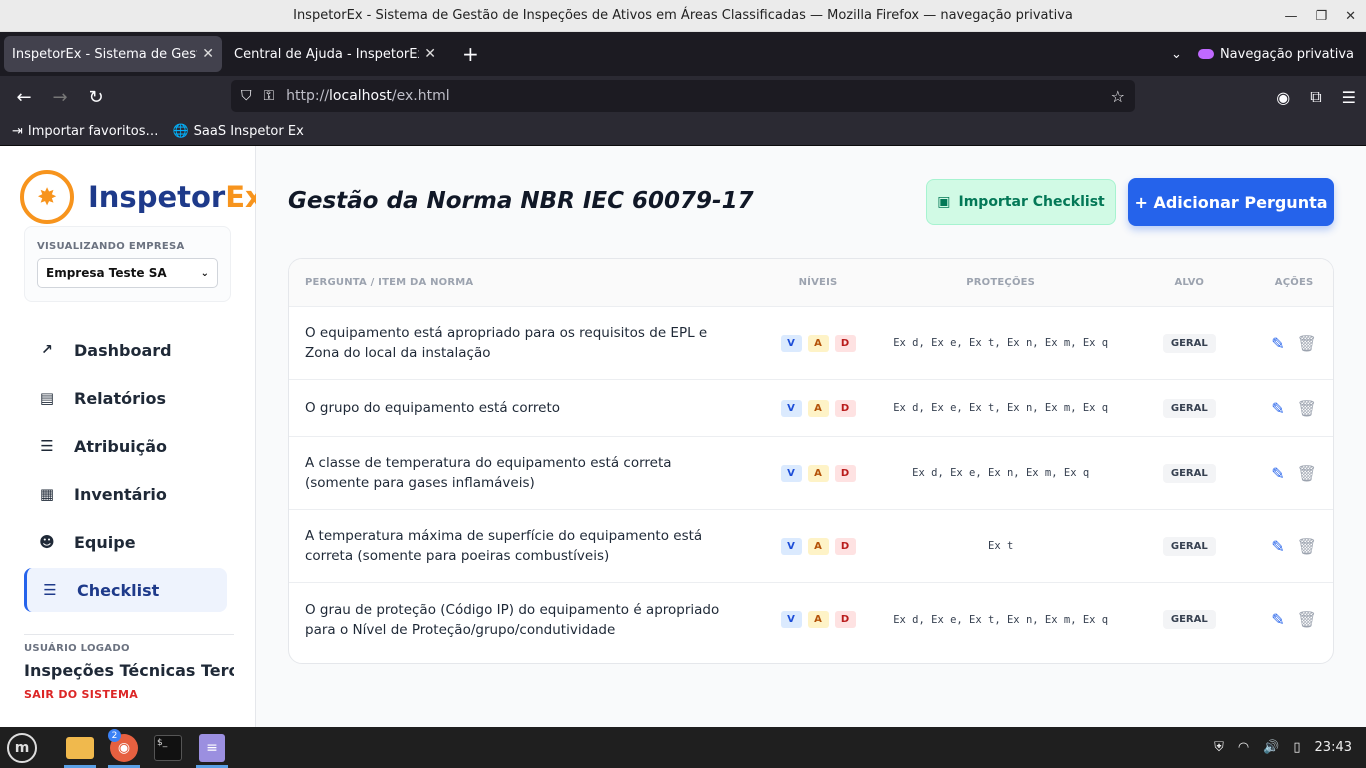 The height and width of the screenshot is (768, 1366). I want to click on sidebar-item-atribuicao: ☰ Atribuição, so click(125, 446).